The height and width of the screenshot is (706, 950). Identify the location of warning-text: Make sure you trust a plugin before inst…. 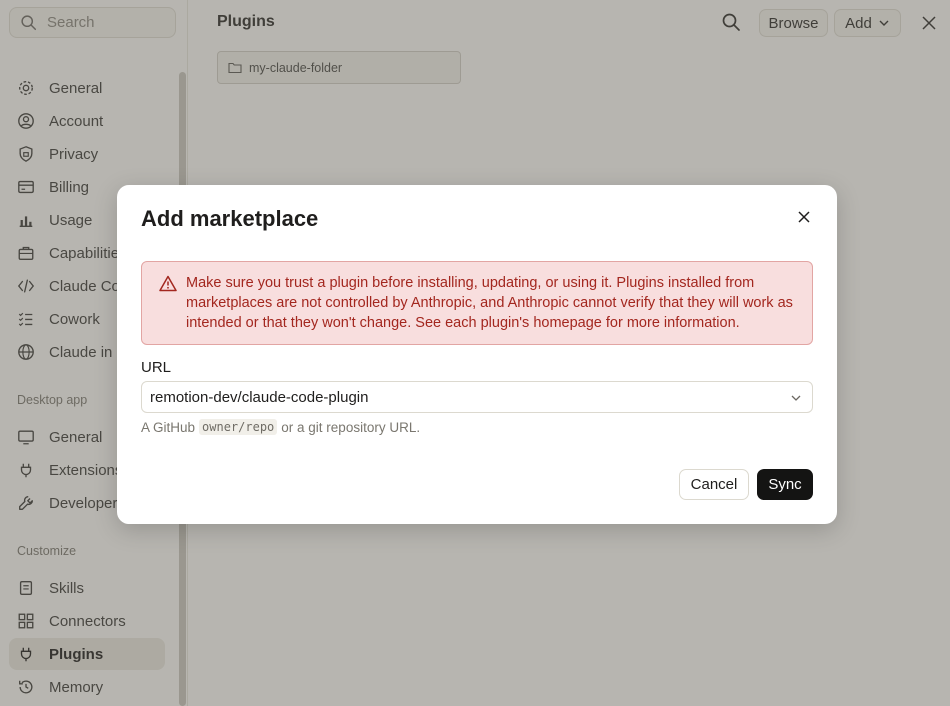
(489, 303).